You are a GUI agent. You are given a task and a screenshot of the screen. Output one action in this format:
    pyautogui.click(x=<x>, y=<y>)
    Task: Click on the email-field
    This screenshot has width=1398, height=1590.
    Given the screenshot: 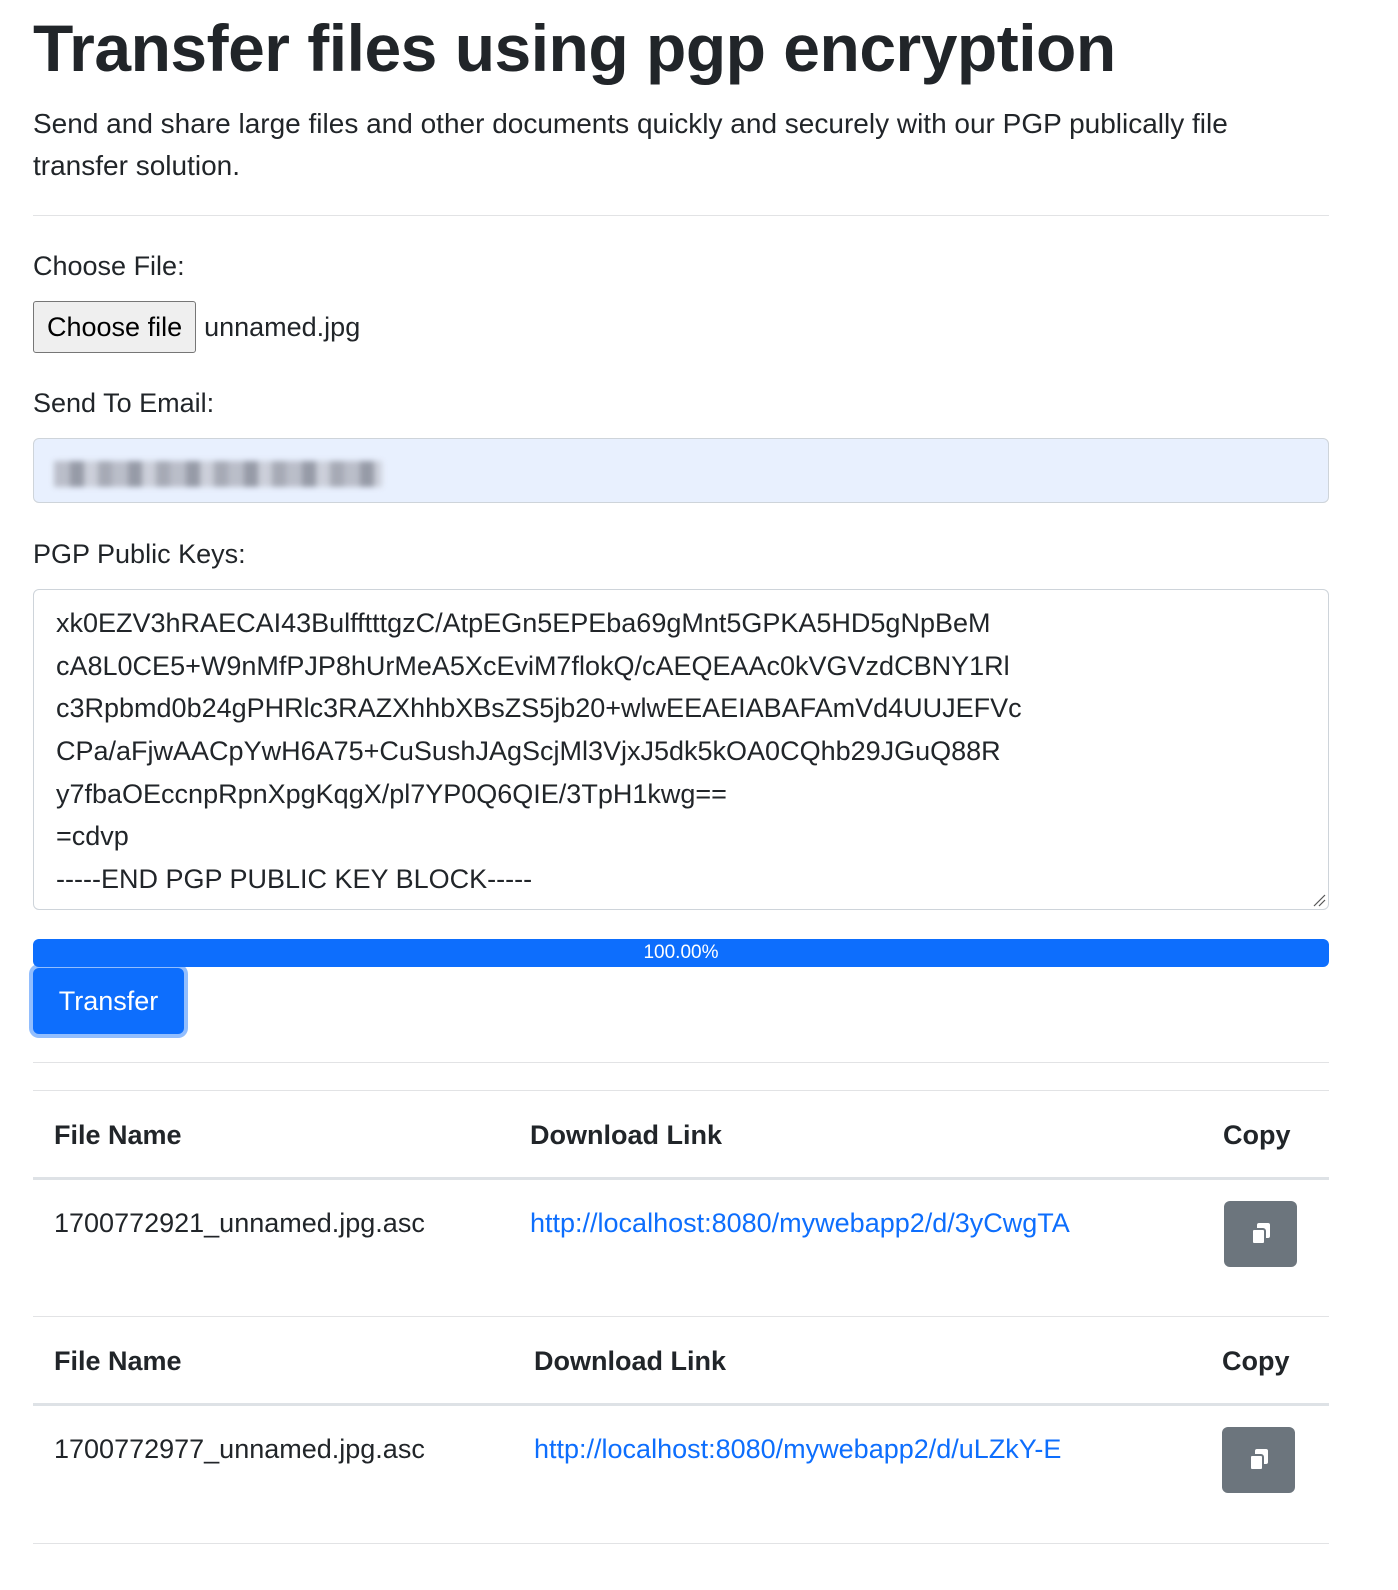 What is the action you would take?
    pyautogui.click(x=681, y=470)
    